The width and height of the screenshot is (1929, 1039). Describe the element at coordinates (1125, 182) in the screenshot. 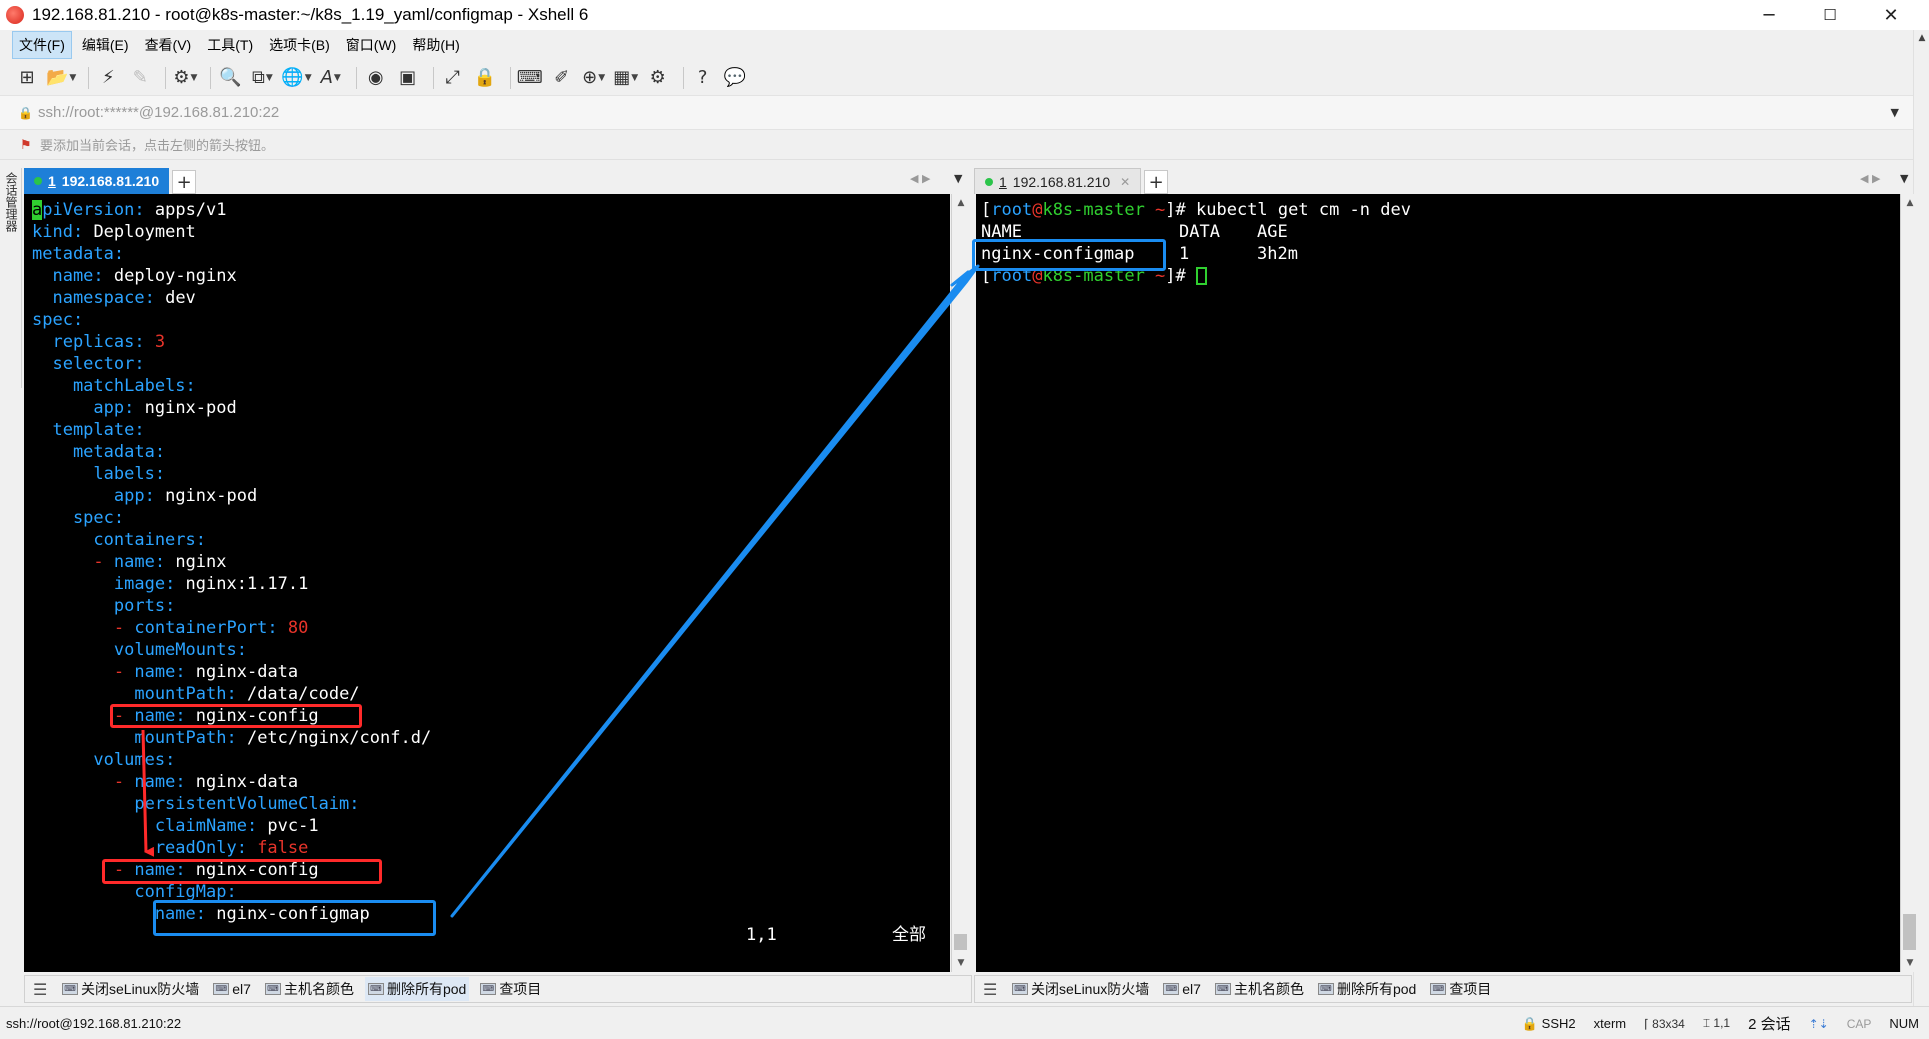

I see `close-tab-icon: ✕` at that location.